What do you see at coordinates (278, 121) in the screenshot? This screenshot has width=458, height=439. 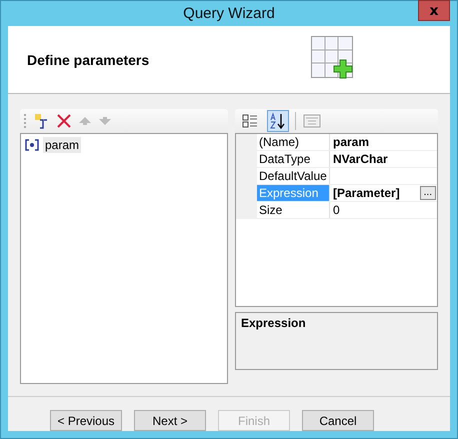 I see `sort-alphabetical-icon` at bounding box center [278, 121].